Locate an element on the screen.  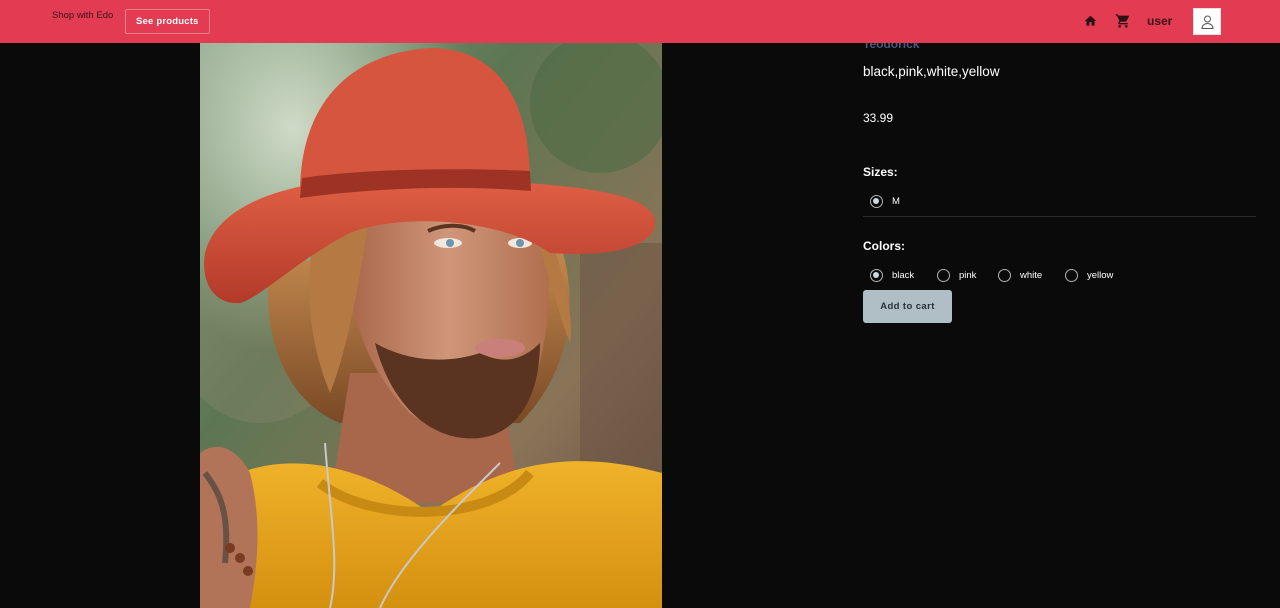
add-to-cart-button: Add to cart is located at coordinates (907, 306).